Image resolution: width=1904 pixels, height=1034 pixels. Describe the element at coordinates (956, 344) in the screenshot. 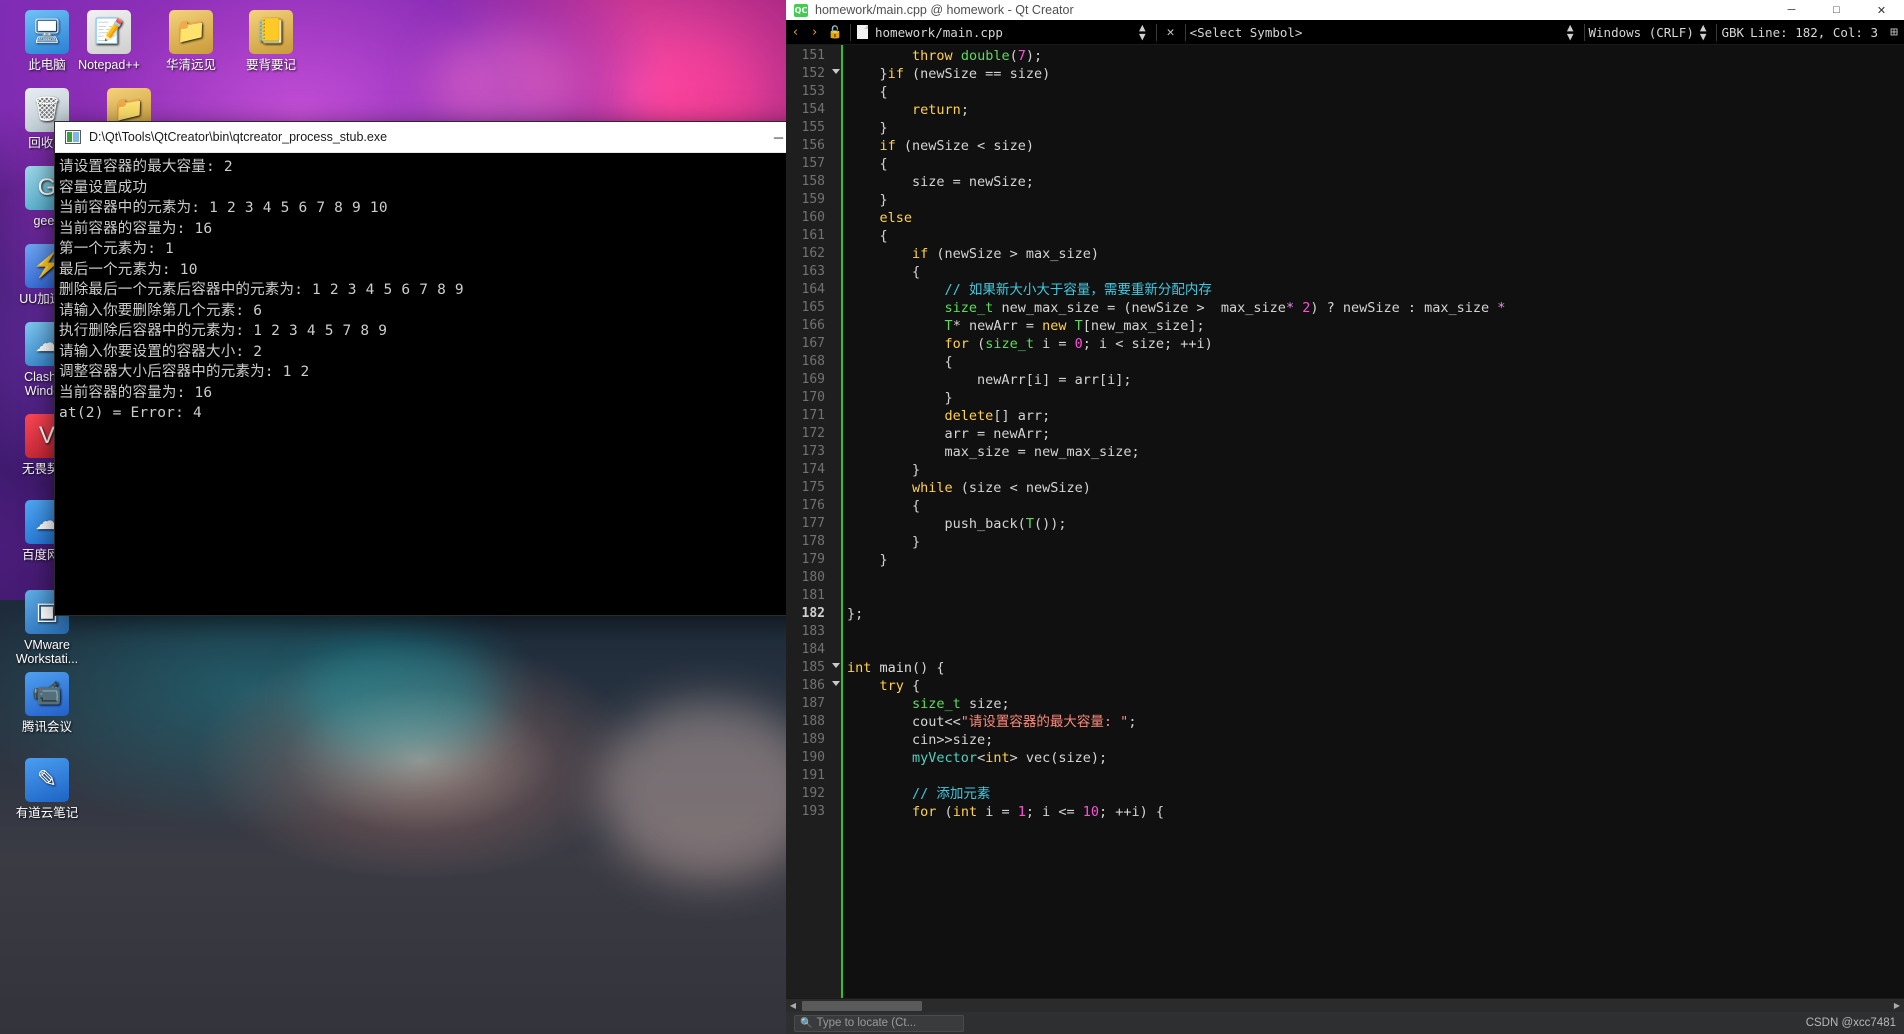

I see `code-token: for` at that location.